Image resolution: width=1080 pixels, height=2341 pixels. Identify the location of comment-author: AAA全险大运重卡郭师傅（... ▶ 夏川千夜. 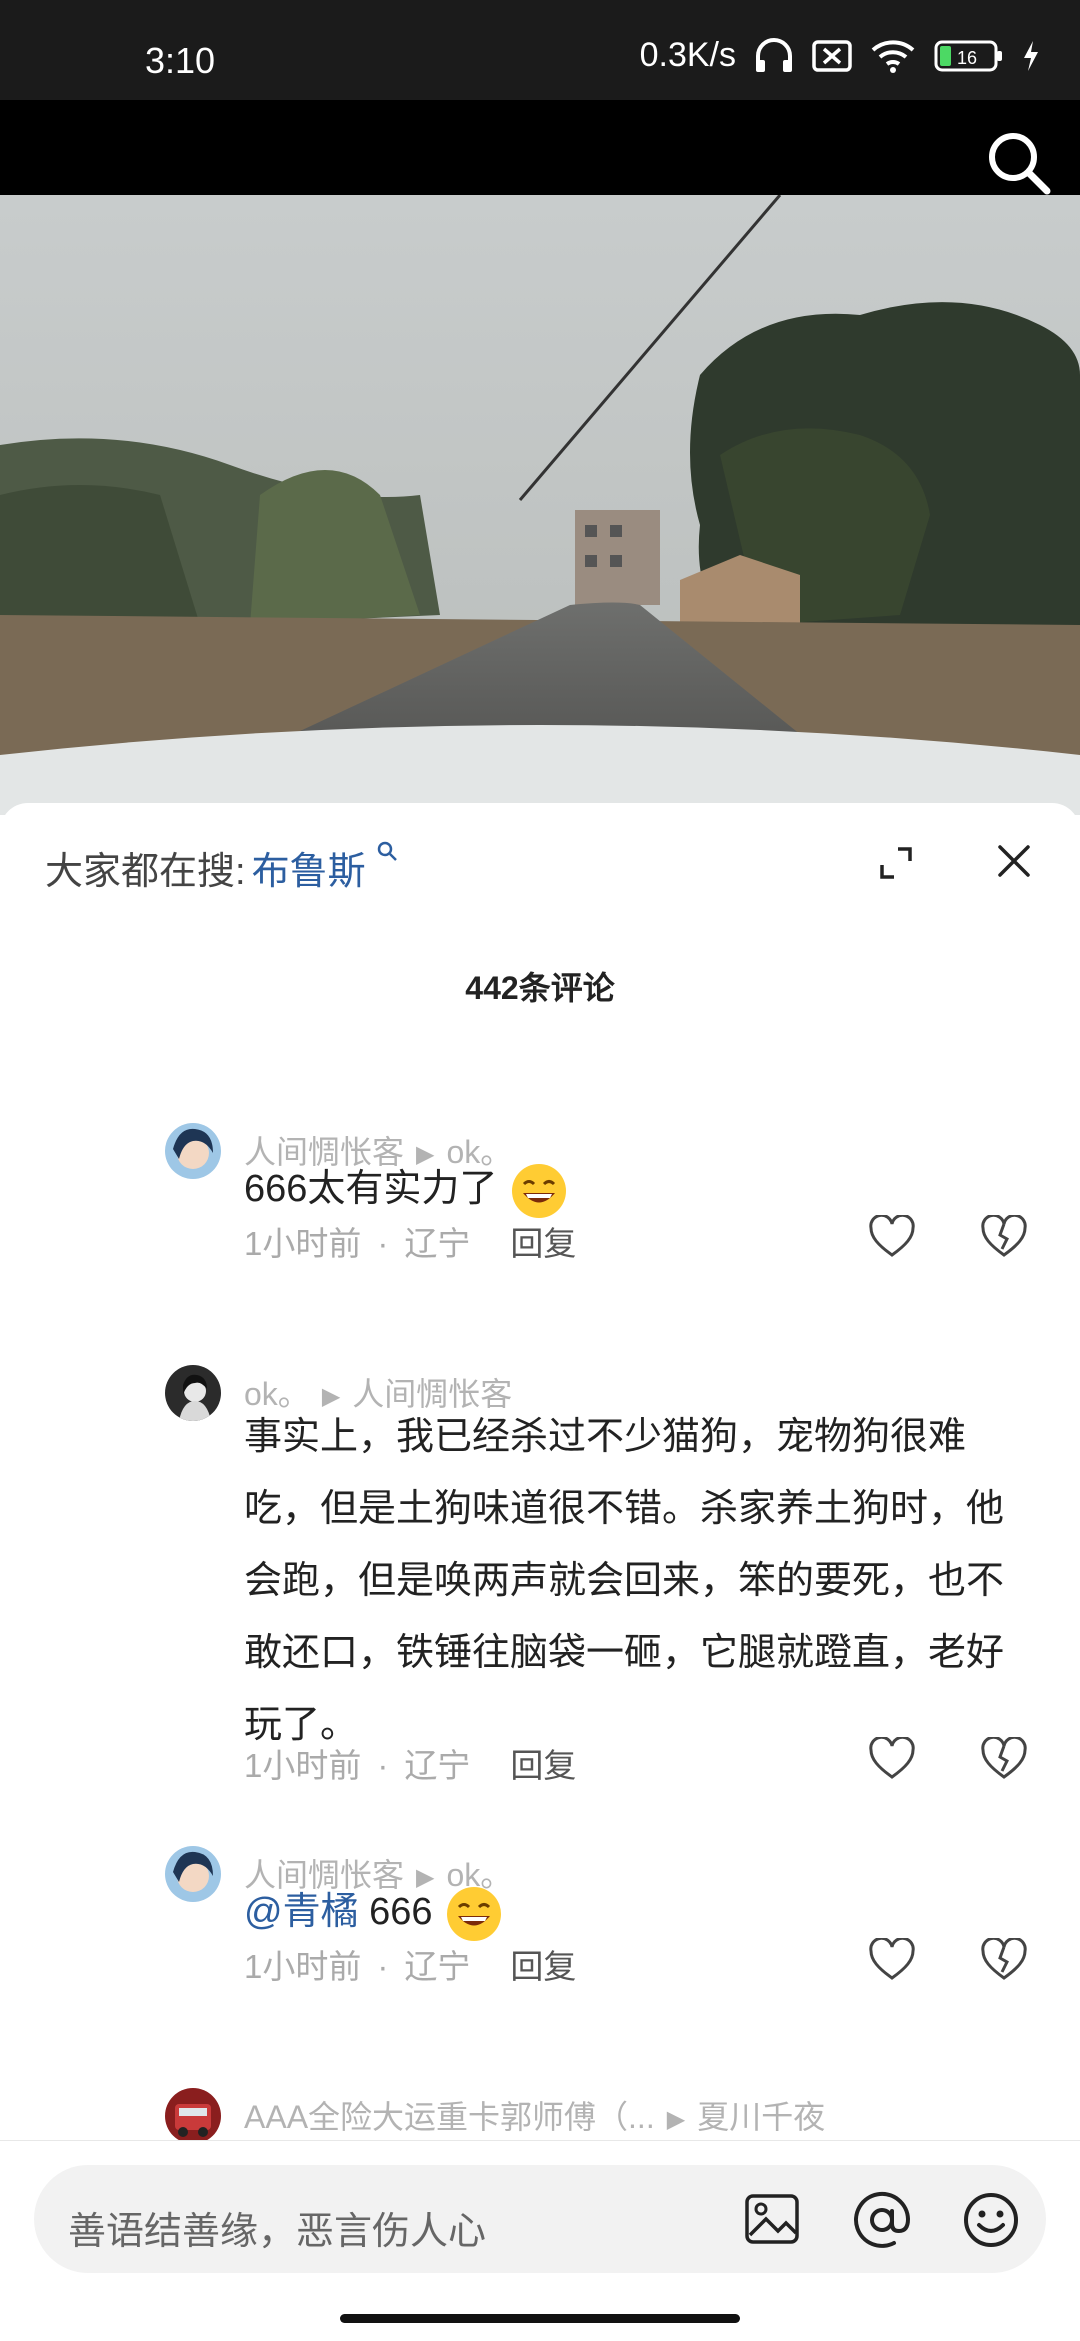
(534, 2115).